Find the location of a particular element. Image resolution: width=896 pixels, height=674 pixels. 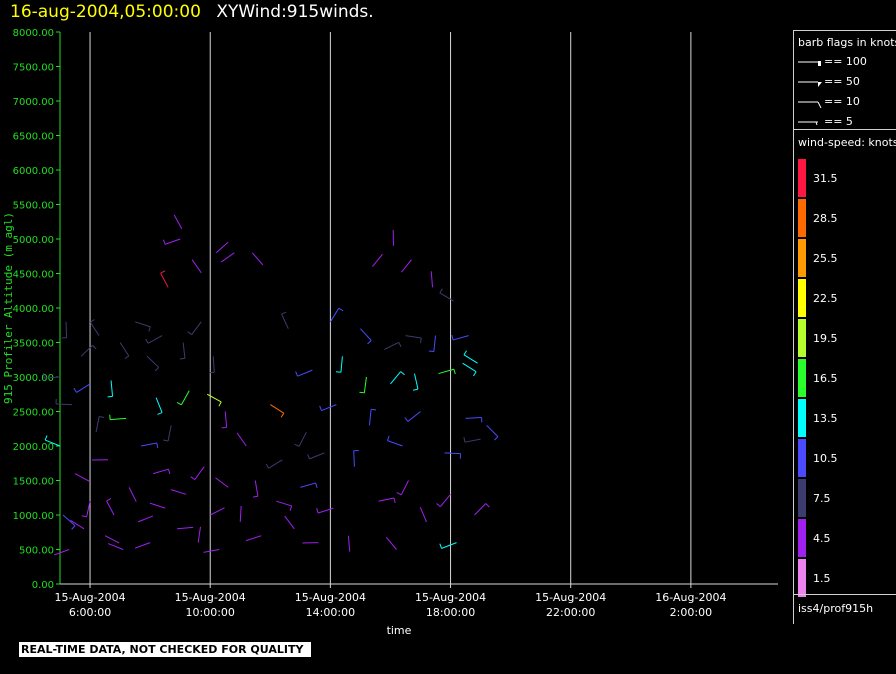

speed-label: 7.5 is located at coordinates (822, 498).